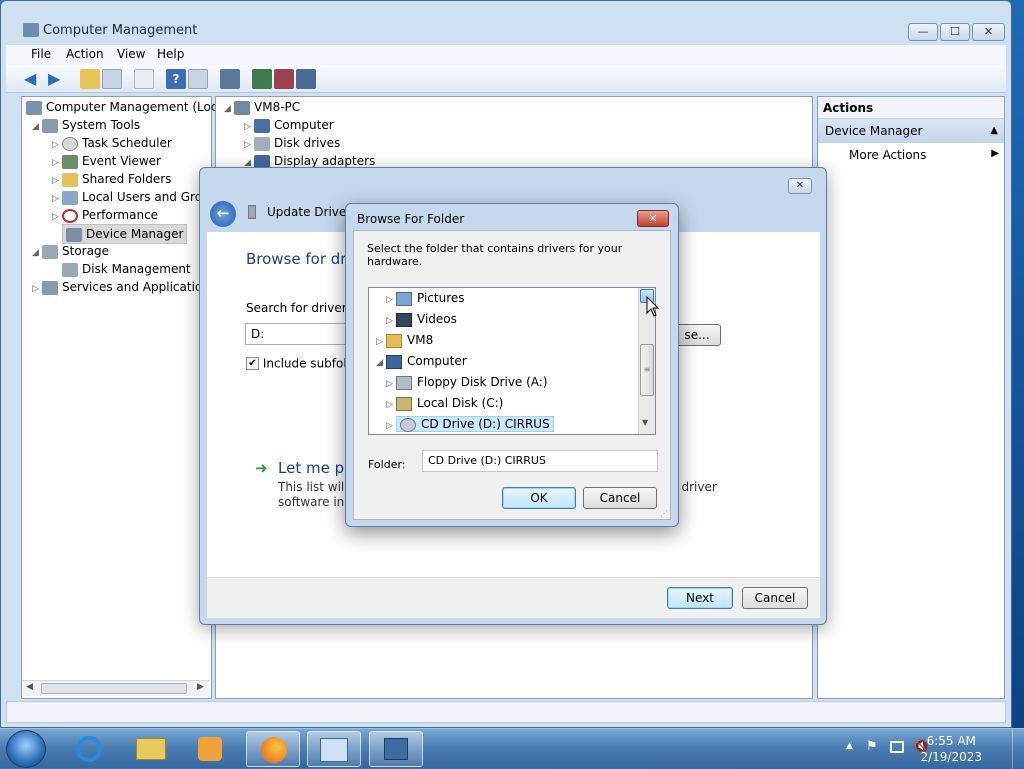 This screenshot has width=1024, height=769. Describe the element at coordinates (198, 79) in the screenshot. I see `action-pane-icon` at that location.